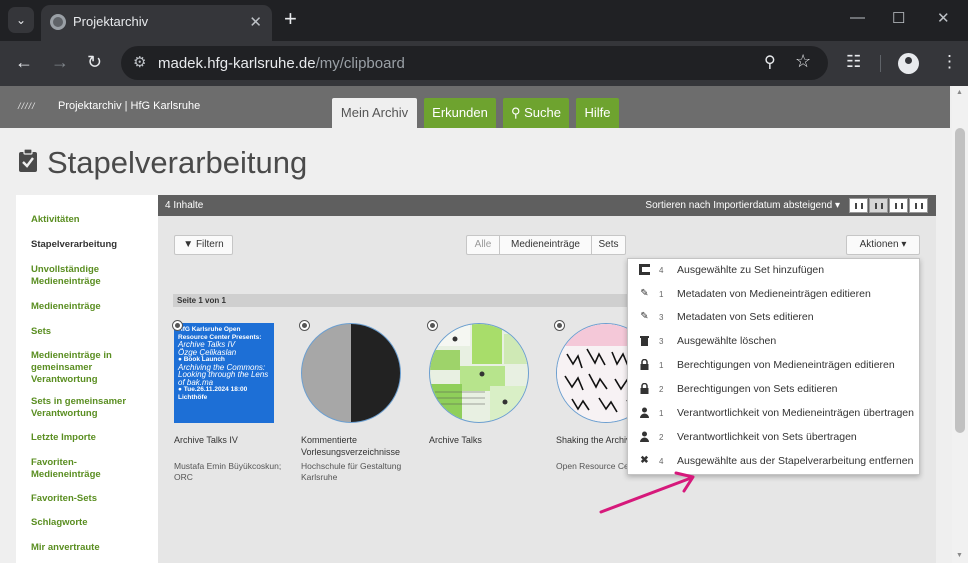 The width and height of the screenshot is (968, 563). I want to click on nav-tab-suche: ⚲ Suche, so click(536, 113).